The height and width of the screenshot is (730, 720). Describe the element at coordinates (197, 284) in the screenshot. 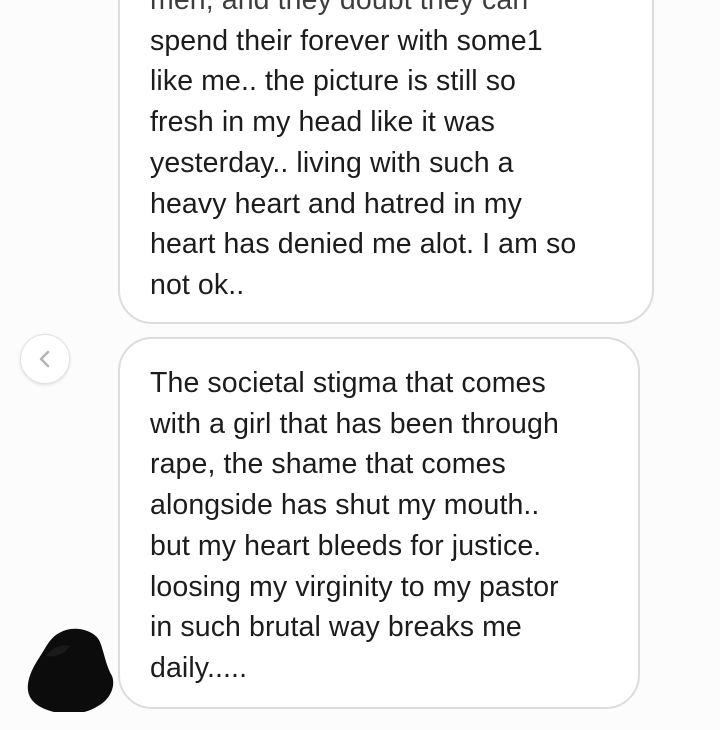

I see `message-line: not ok..` at that location.